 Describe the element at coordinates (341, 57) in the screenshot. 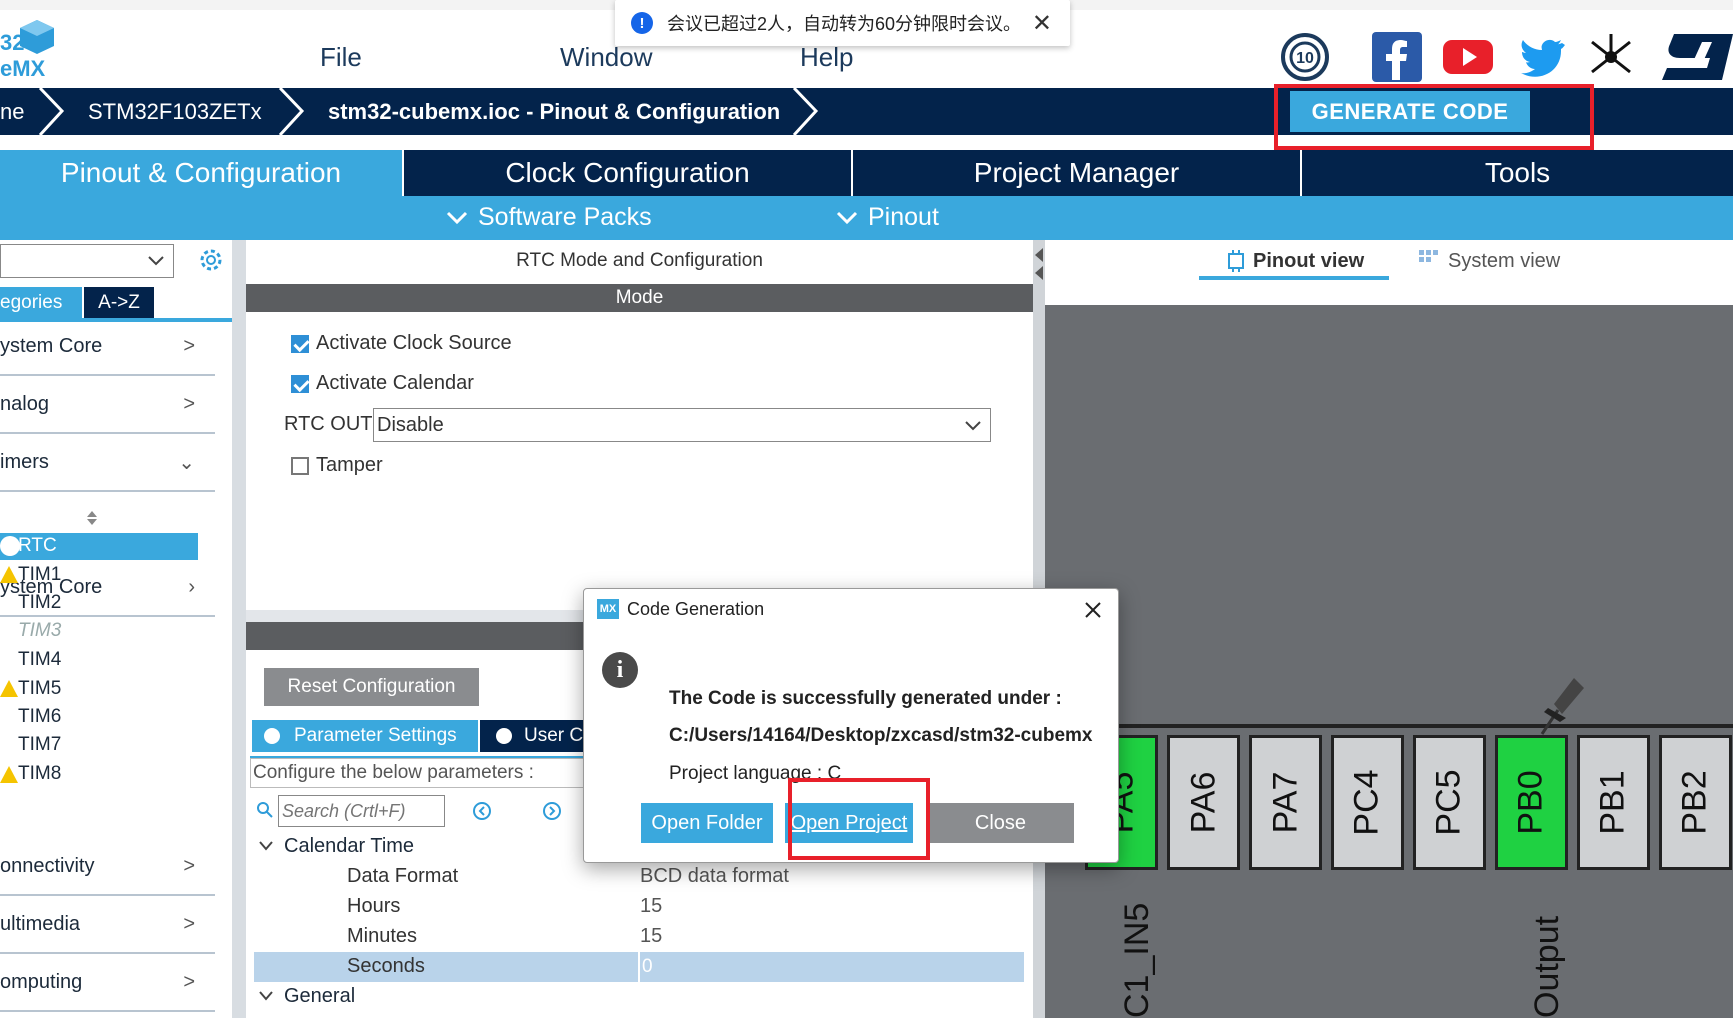

I see `menu-file: File` at that location.